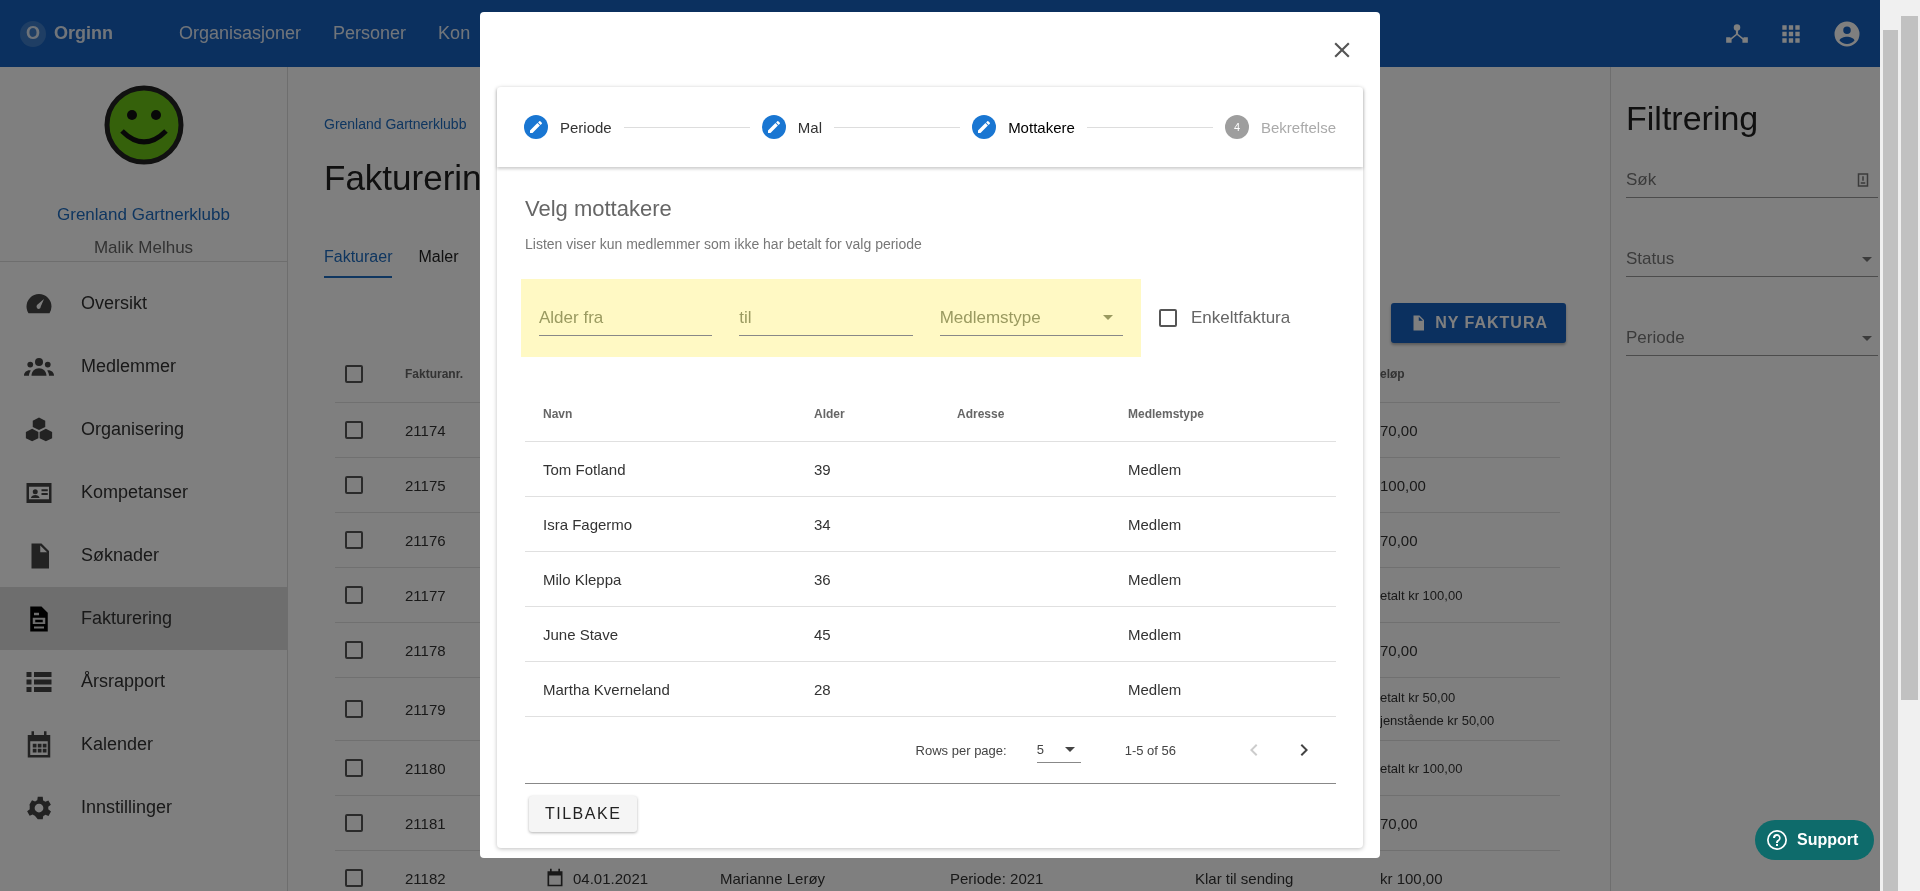  What do you see at coordinates (426, 595) in the screenshot?
I see `table-cell-text: 21177` at bounding box center [426, 595].